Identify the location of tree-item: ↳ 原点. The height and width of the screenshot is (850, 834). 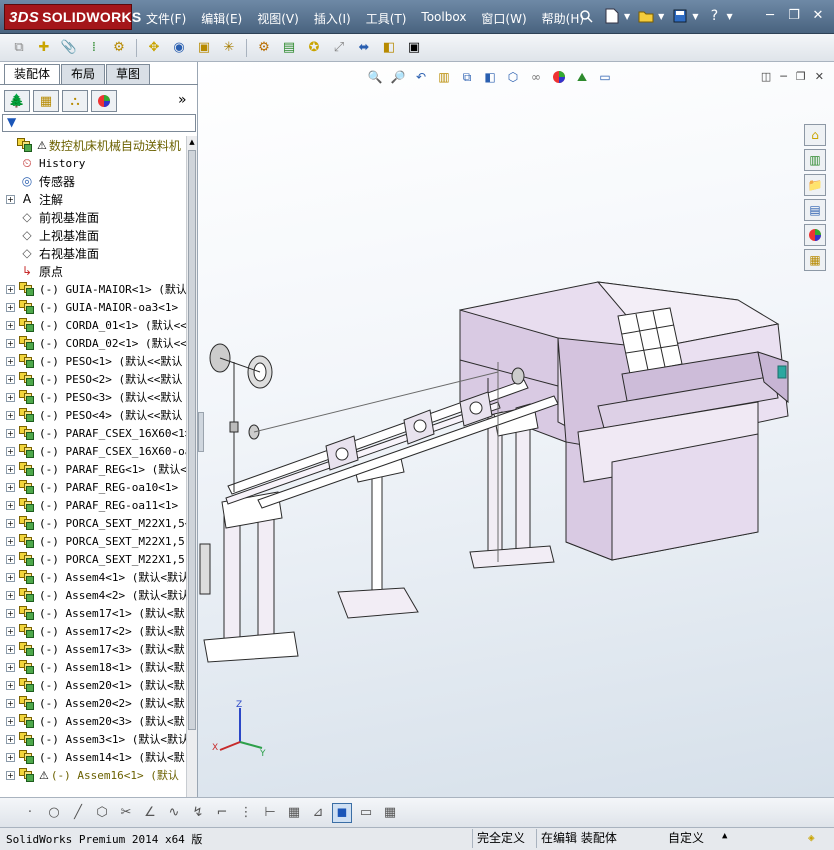
(31, 271).